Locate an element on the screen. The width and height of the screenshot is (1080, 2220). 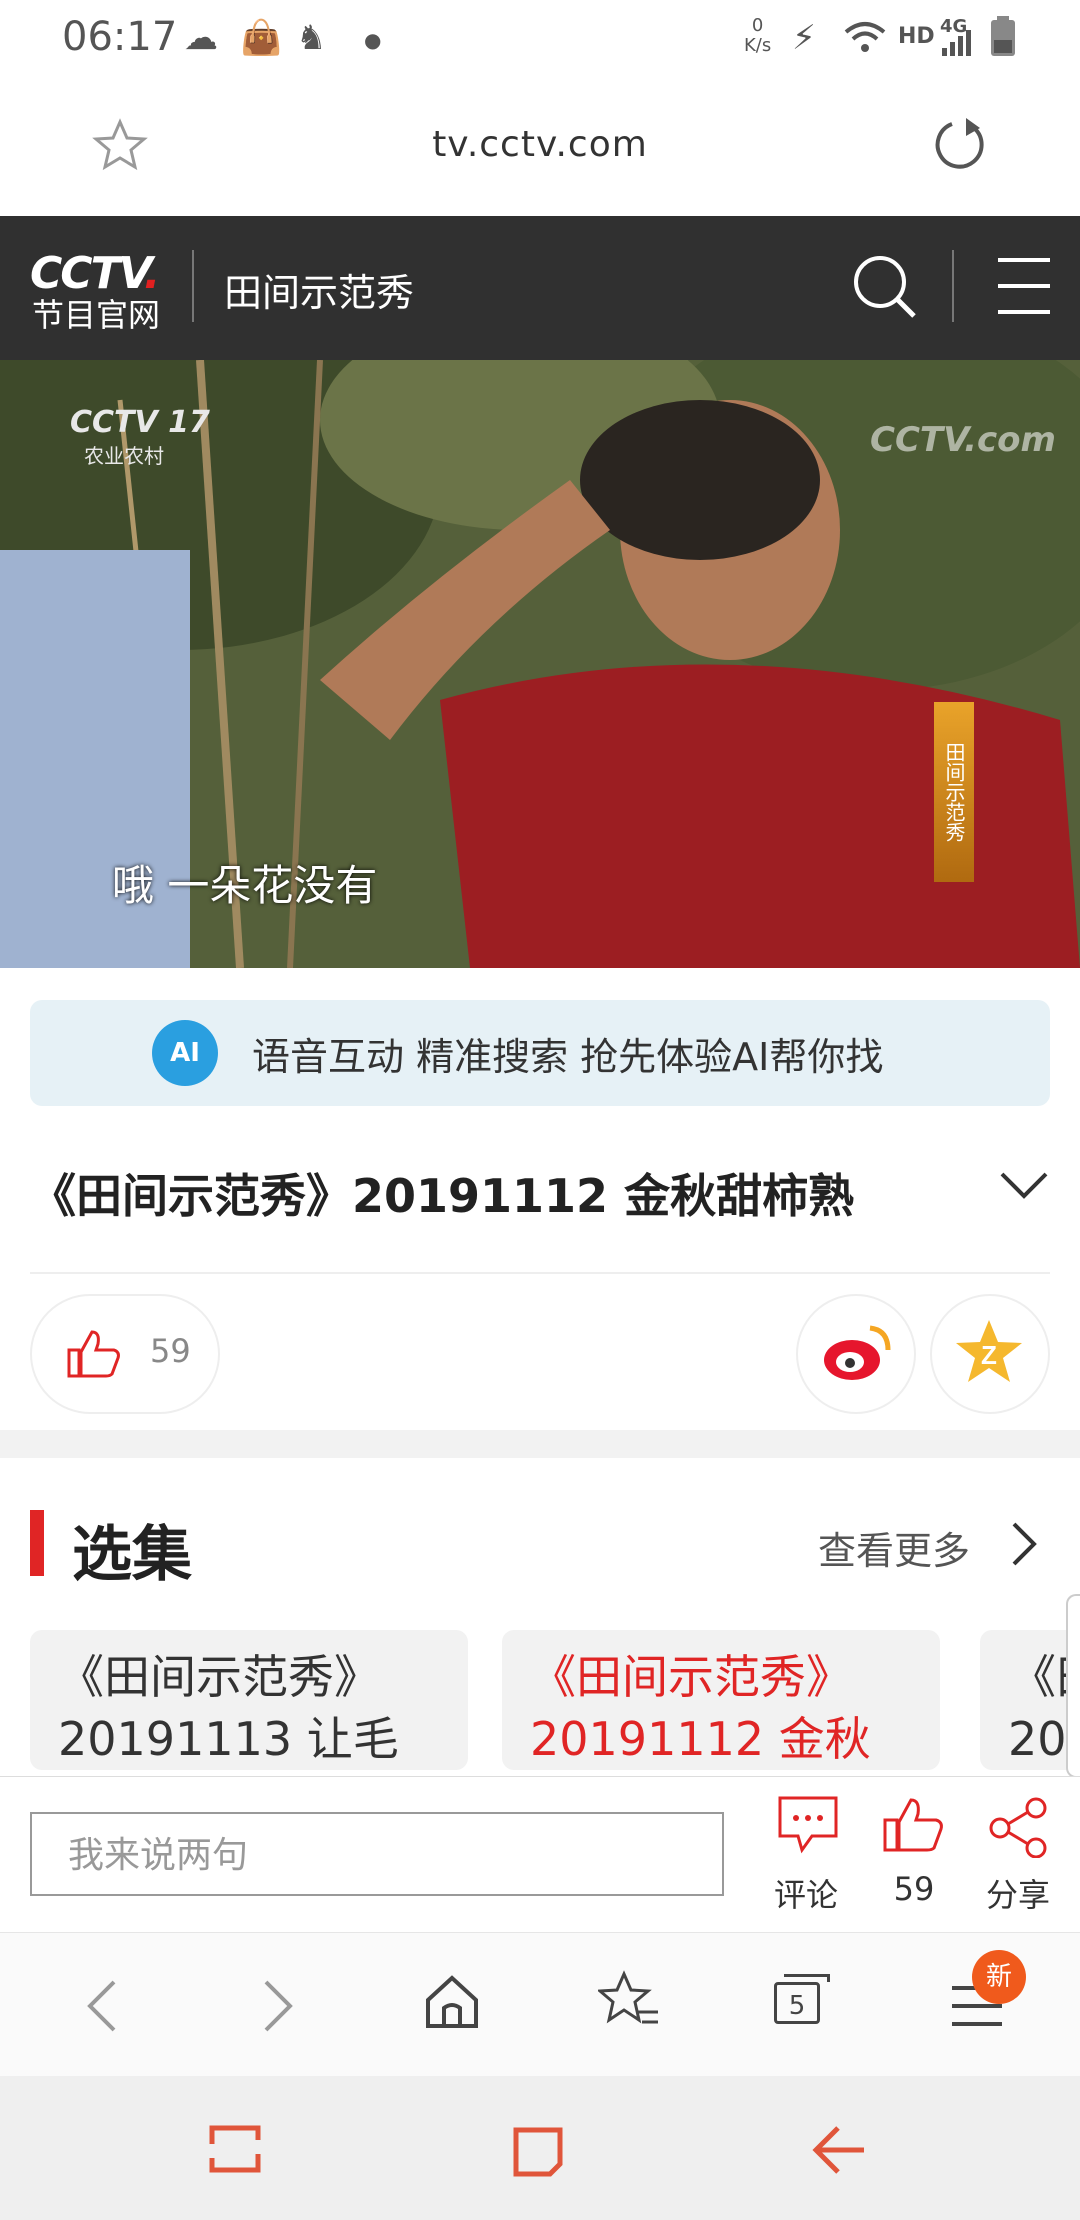
data-transfer-icon: ⚡ is located at coordinates (804, 38).